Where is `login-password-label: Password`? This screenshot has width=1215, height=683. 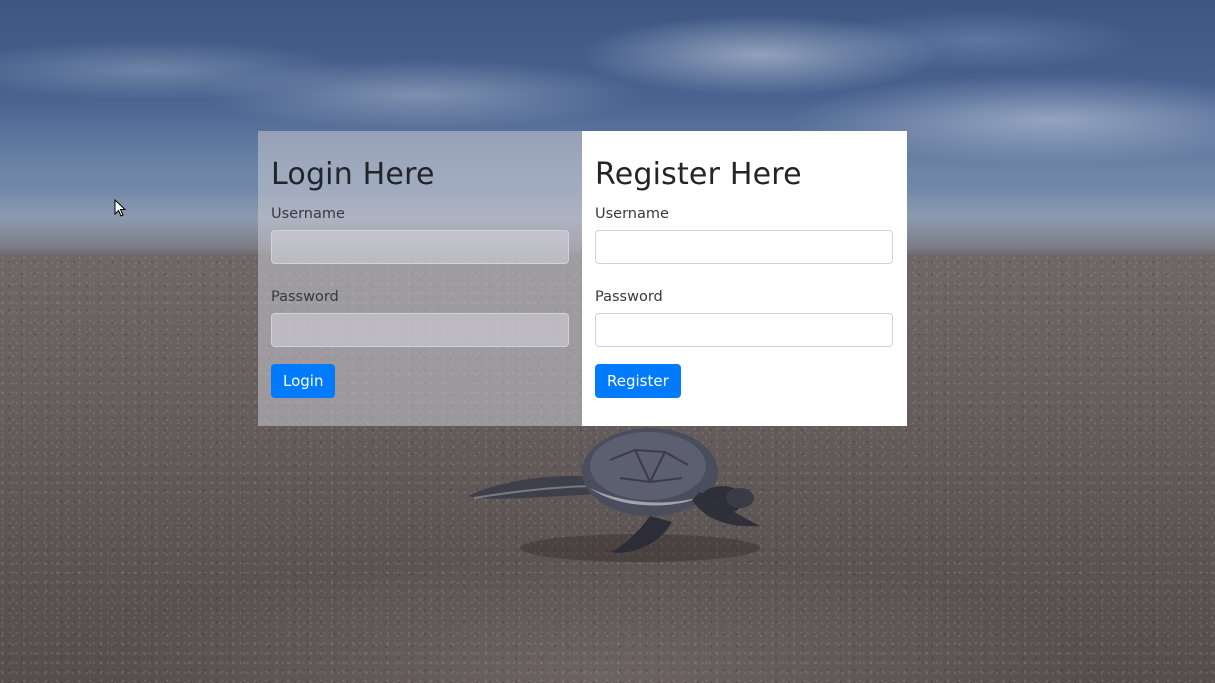
login-password-label: Password is located at coordinates (305, 297).